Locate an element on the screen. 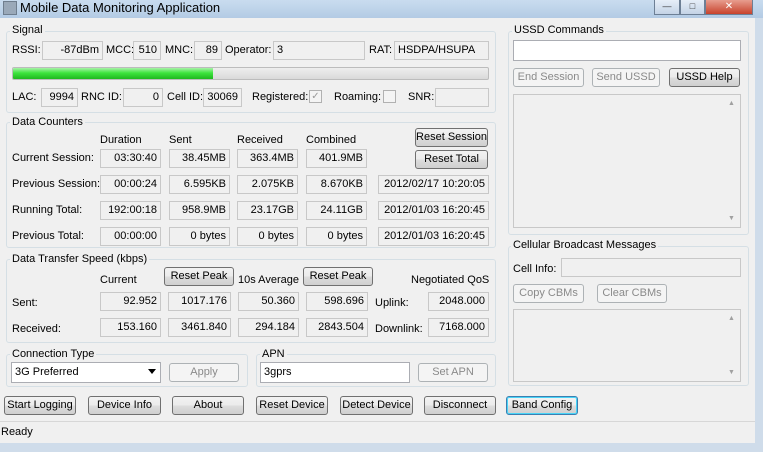 This screenshot has height=452, width=763. reset-peak-button: Reset Peak is located at coordinates (199, 276).